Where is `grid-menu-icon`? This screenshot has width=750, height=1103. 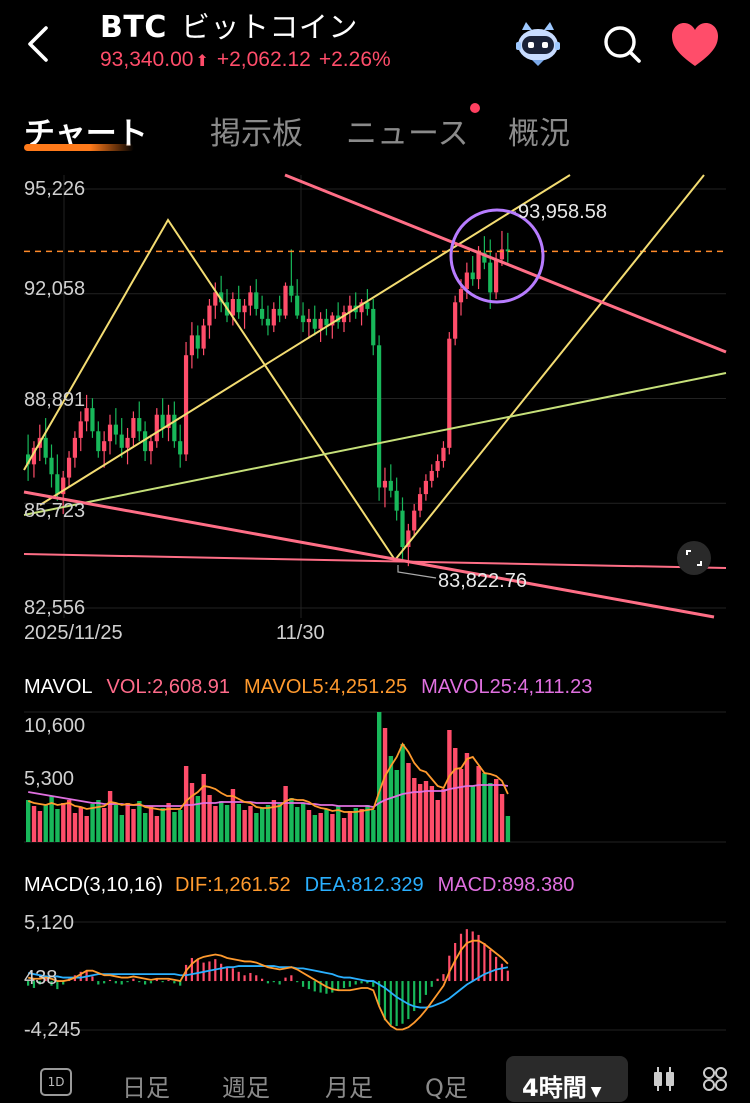 grid-menu-icon is located at coordinates (715, 1079).